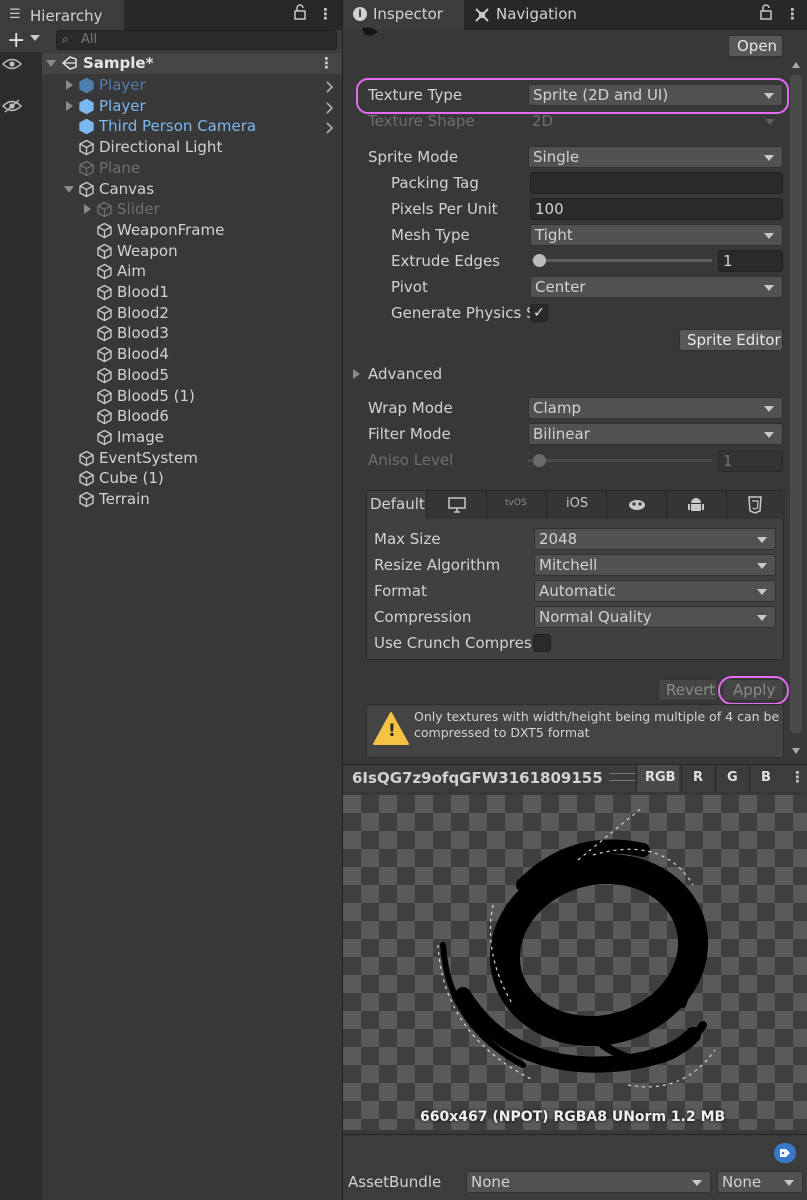 The width and height of the screenshot is (807, 1200). What do you see at coordinates (411, 460) in the screenshot?
I see `aniso-level-label: Aniso Level` at bounding box center [411, 460].